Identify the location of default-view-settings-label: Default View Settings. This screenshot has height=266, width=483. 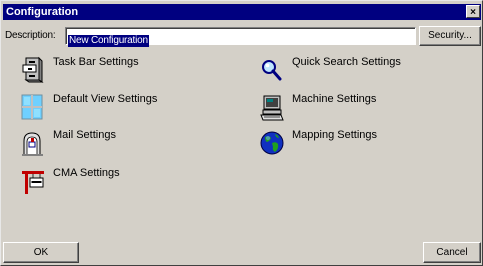
(105, 99).